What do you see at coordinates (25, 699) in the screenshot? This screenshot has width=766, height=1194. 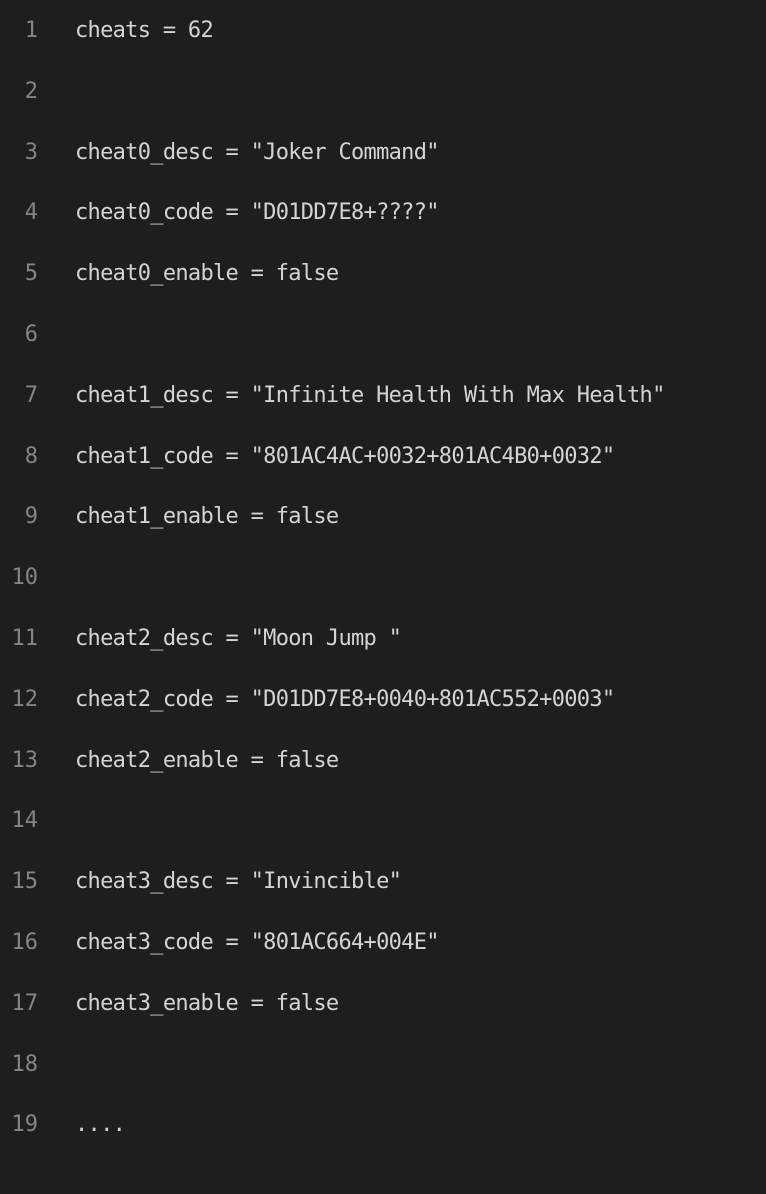 I see `line-number: 12` at bounding box center [25, 699].